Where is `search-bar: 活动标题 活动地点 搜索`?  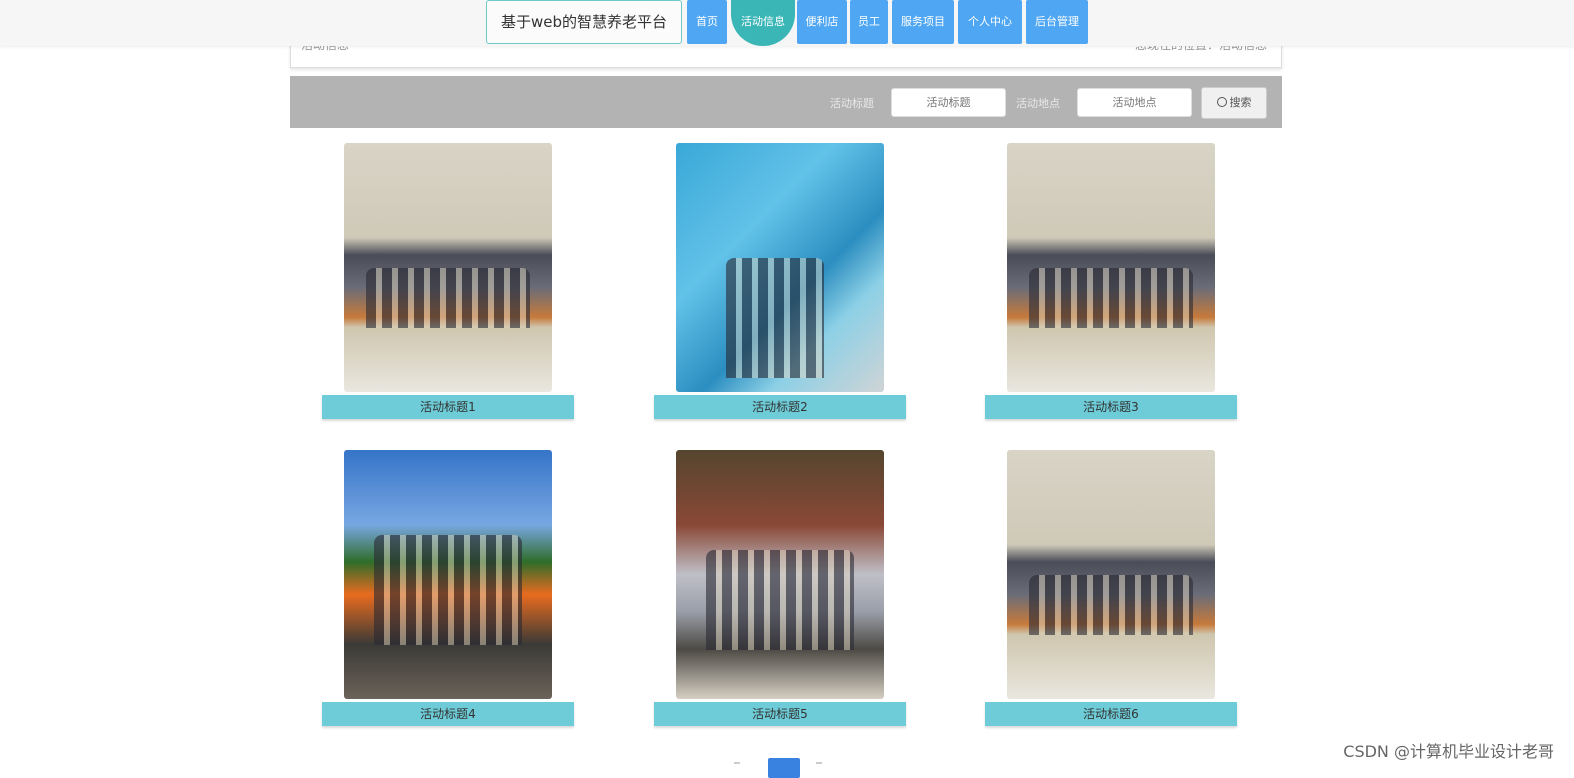 search-bar: 活动标题 活动地点 搜索 is located at coordinates (786, 102).